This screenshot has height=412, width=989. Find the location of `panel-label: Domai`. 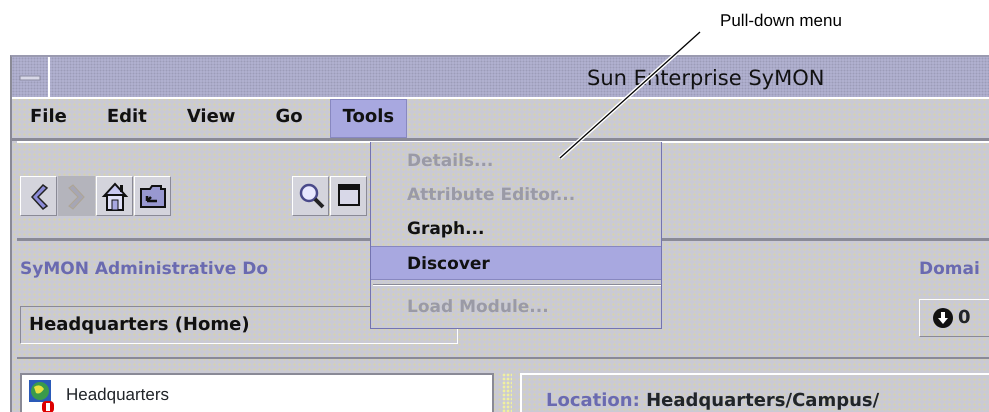

panel-label: Domai is located at coordinates (950, 269).